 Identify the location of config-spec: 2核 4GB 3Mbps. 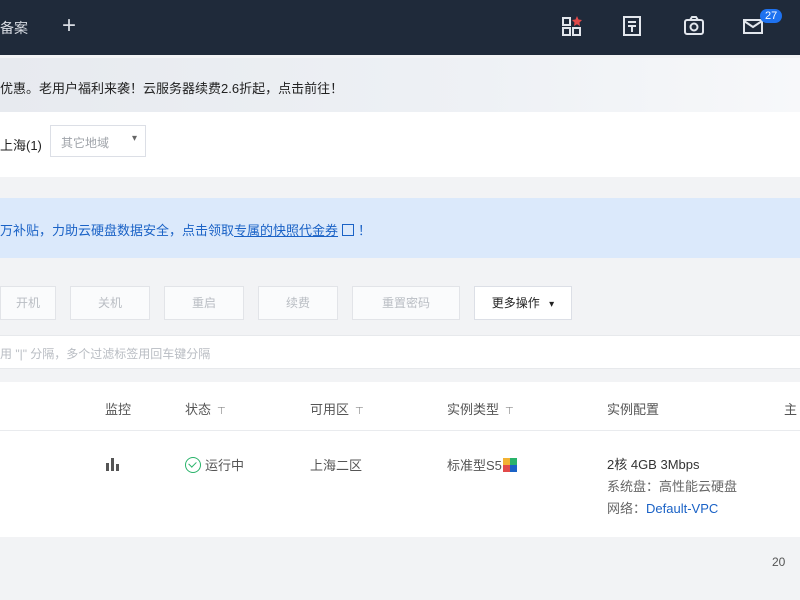
(653, 464).